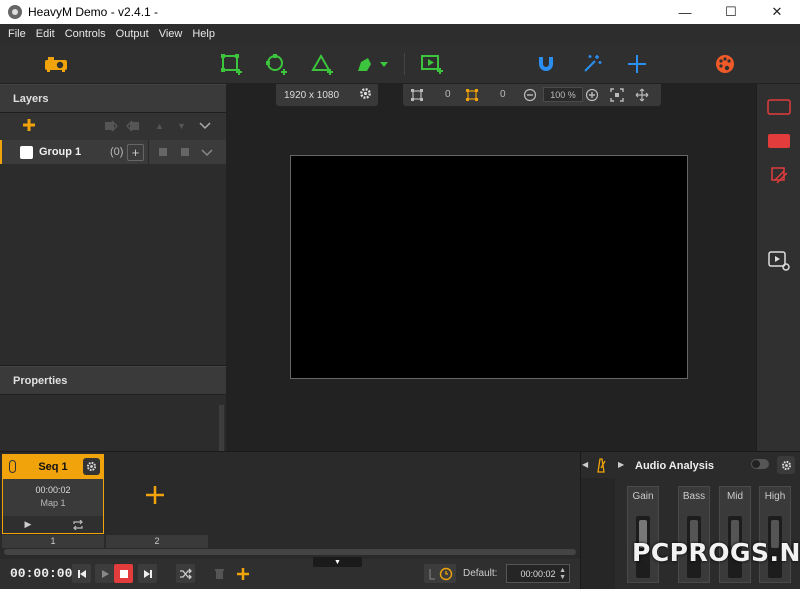  I want to click on add-cue-icon, so click(243, 573).